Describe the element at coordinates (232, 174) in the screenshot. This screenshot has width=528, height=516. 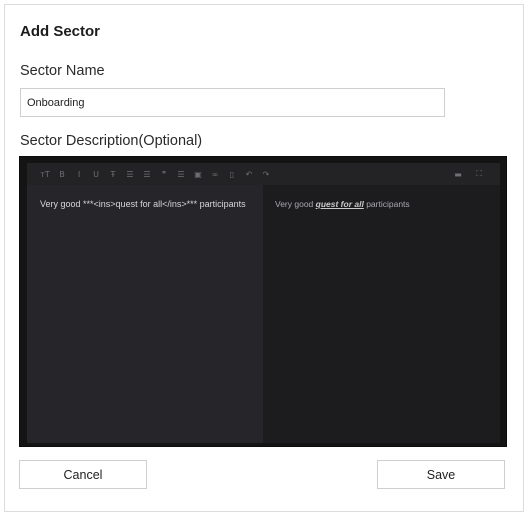
I see `delete-icon: ▯` at that location.